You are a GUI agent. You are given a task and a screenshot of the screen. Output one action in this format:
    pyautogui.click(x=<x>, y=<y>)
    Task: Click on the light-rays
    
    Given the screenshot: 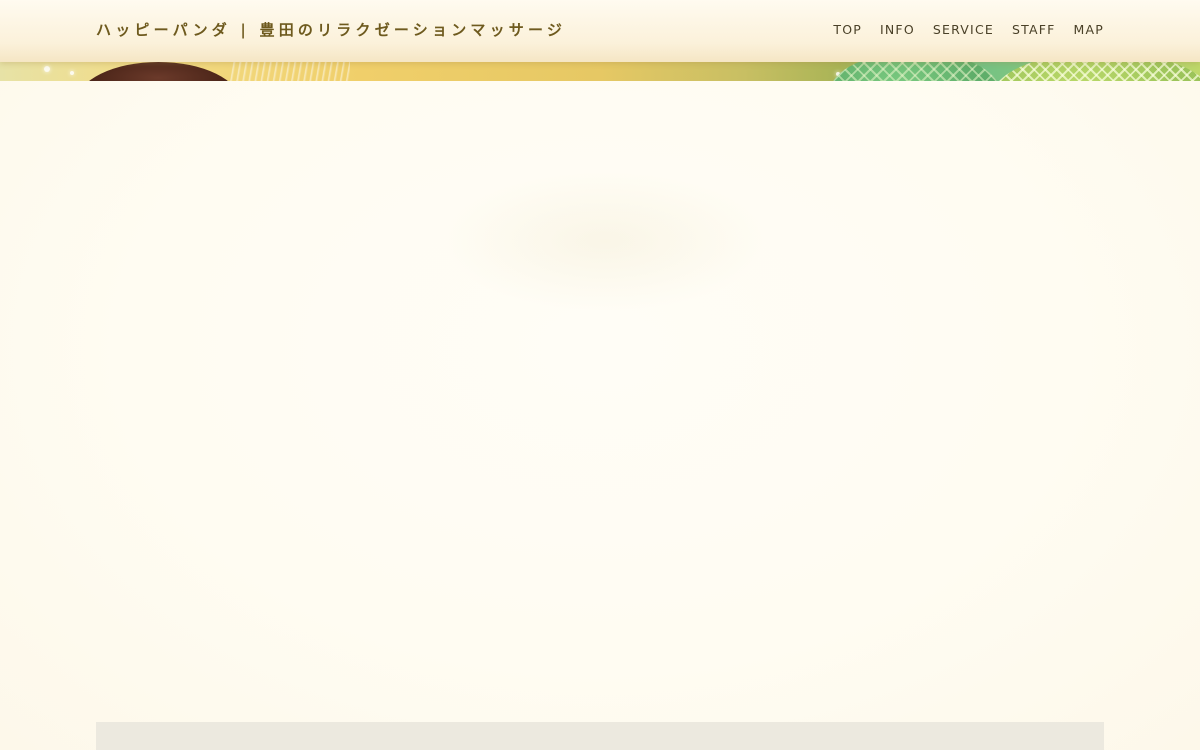 What is the action you would take?
    pyautogui.click(x=290, y=71)
    